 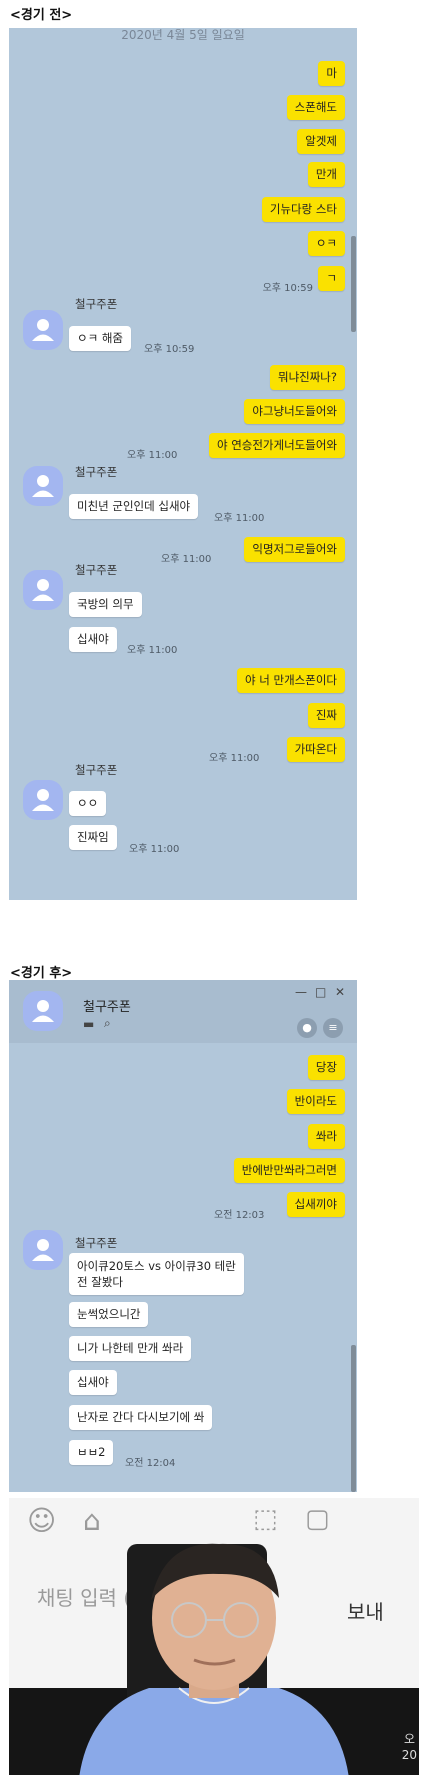 I want to click on drawer-icon: ▬, so click(x=88, y=1024).